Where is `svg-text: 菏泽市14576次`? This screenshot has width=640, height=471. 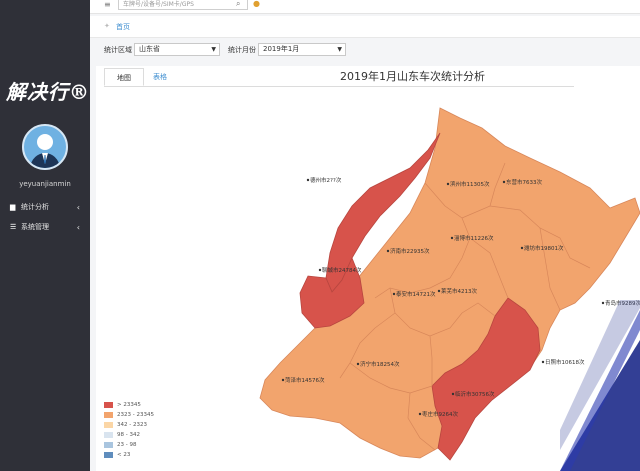
svg-text: 菏泽市14576次 is located at coordinates (305, 380).